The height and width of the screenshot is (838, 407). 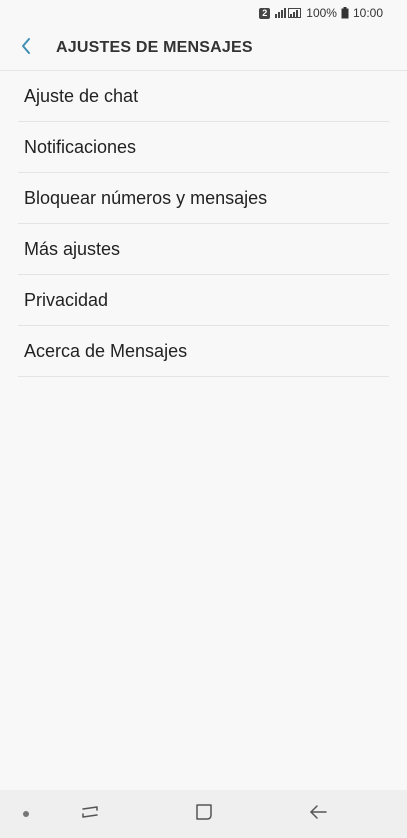 I want to click on battery-percent: 100%, so click(x=321, y=13).